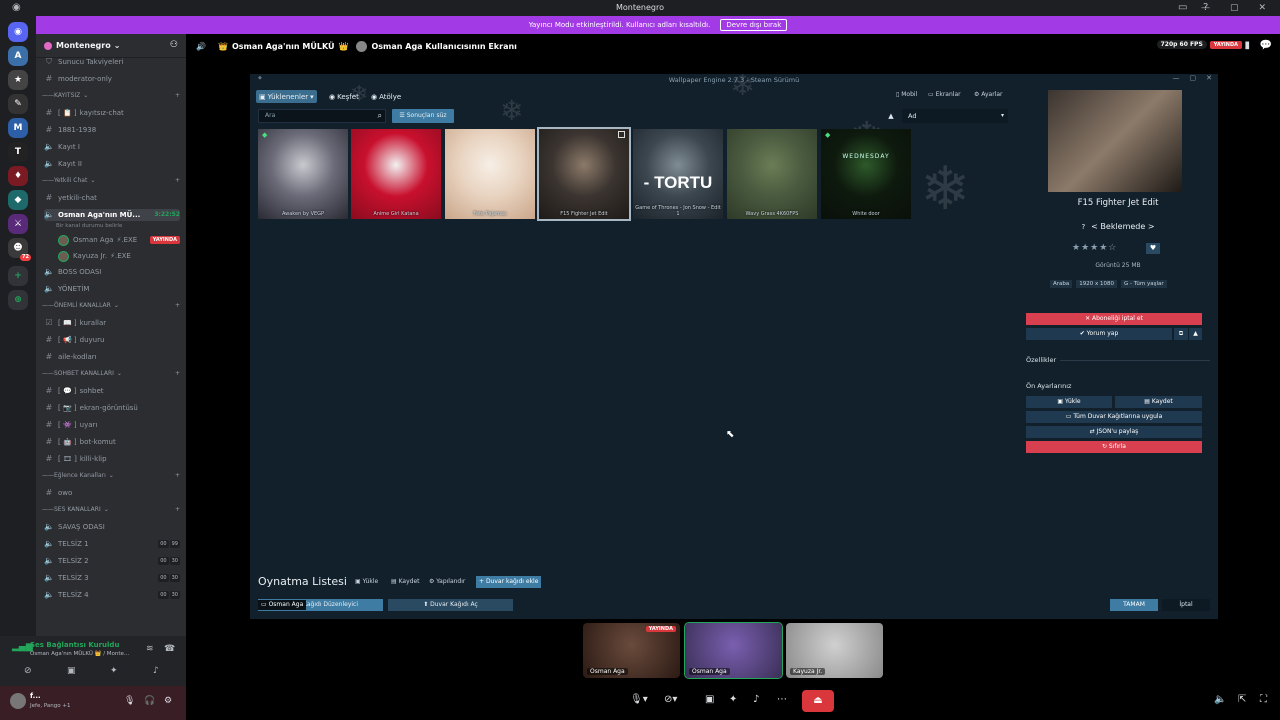 The image size is (1280, 720). What do you see at coordinates (322, 116) in the screenshot?
I see `search-input: Ara ⌕` at bounding box center [322, 116].